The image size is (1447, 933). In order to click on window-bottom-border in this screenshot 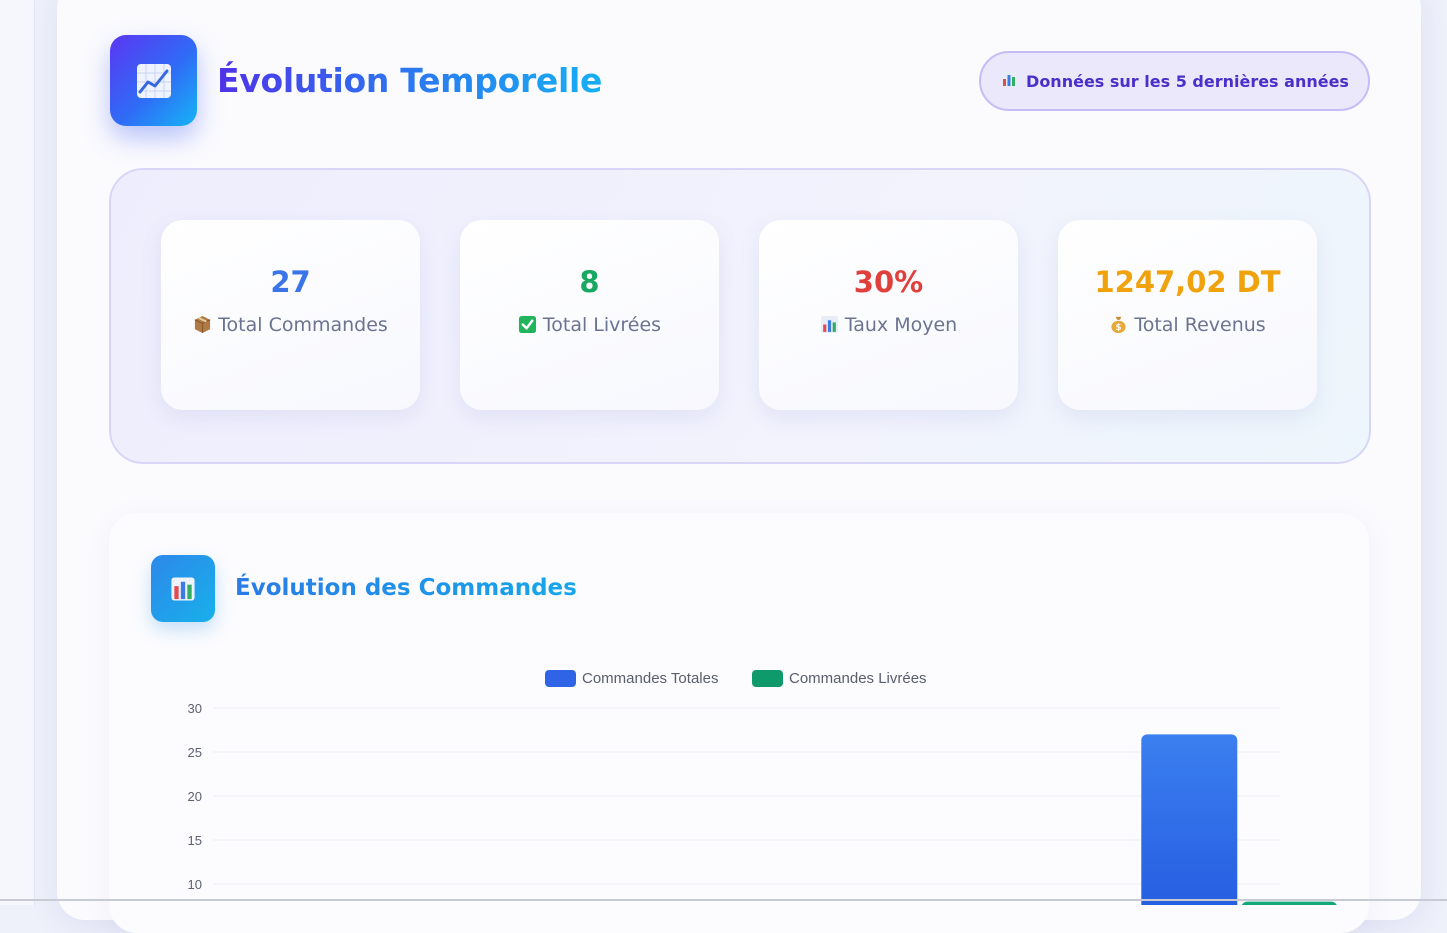, I will do `click(723, 900)`.